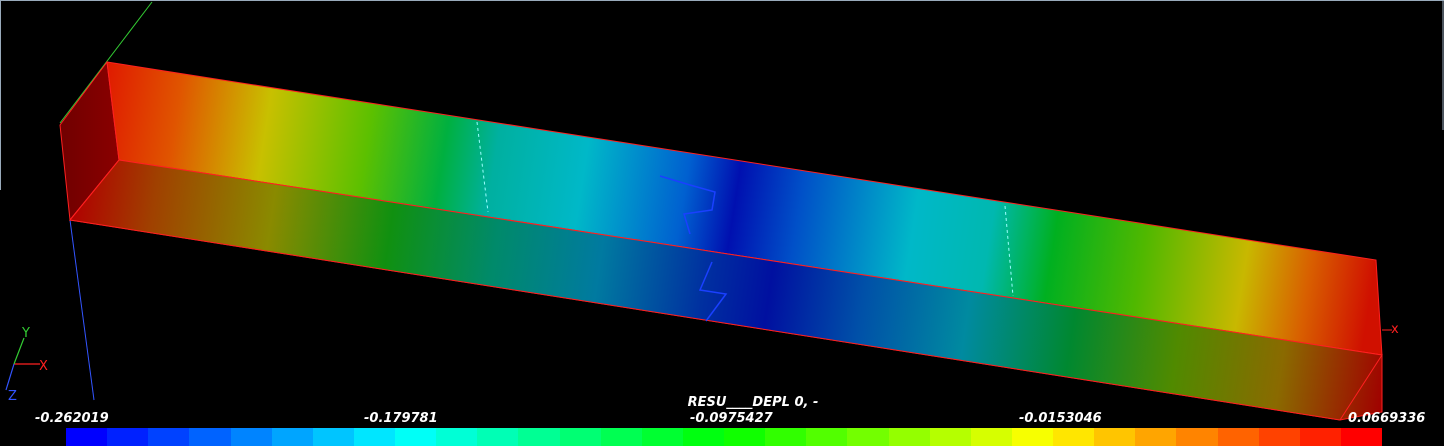 The height and width of the screenshot is (446, 1444). Describe the element at coordinates (10, 377) in the screenshot. I see `triad-z-axis` at that location.